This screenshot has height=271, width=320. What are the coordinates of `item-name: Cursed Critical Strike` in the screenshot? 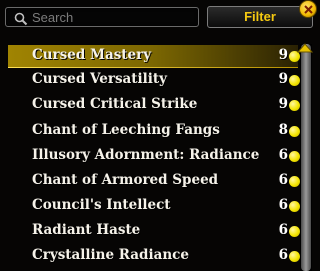 It's located at (115, 104).